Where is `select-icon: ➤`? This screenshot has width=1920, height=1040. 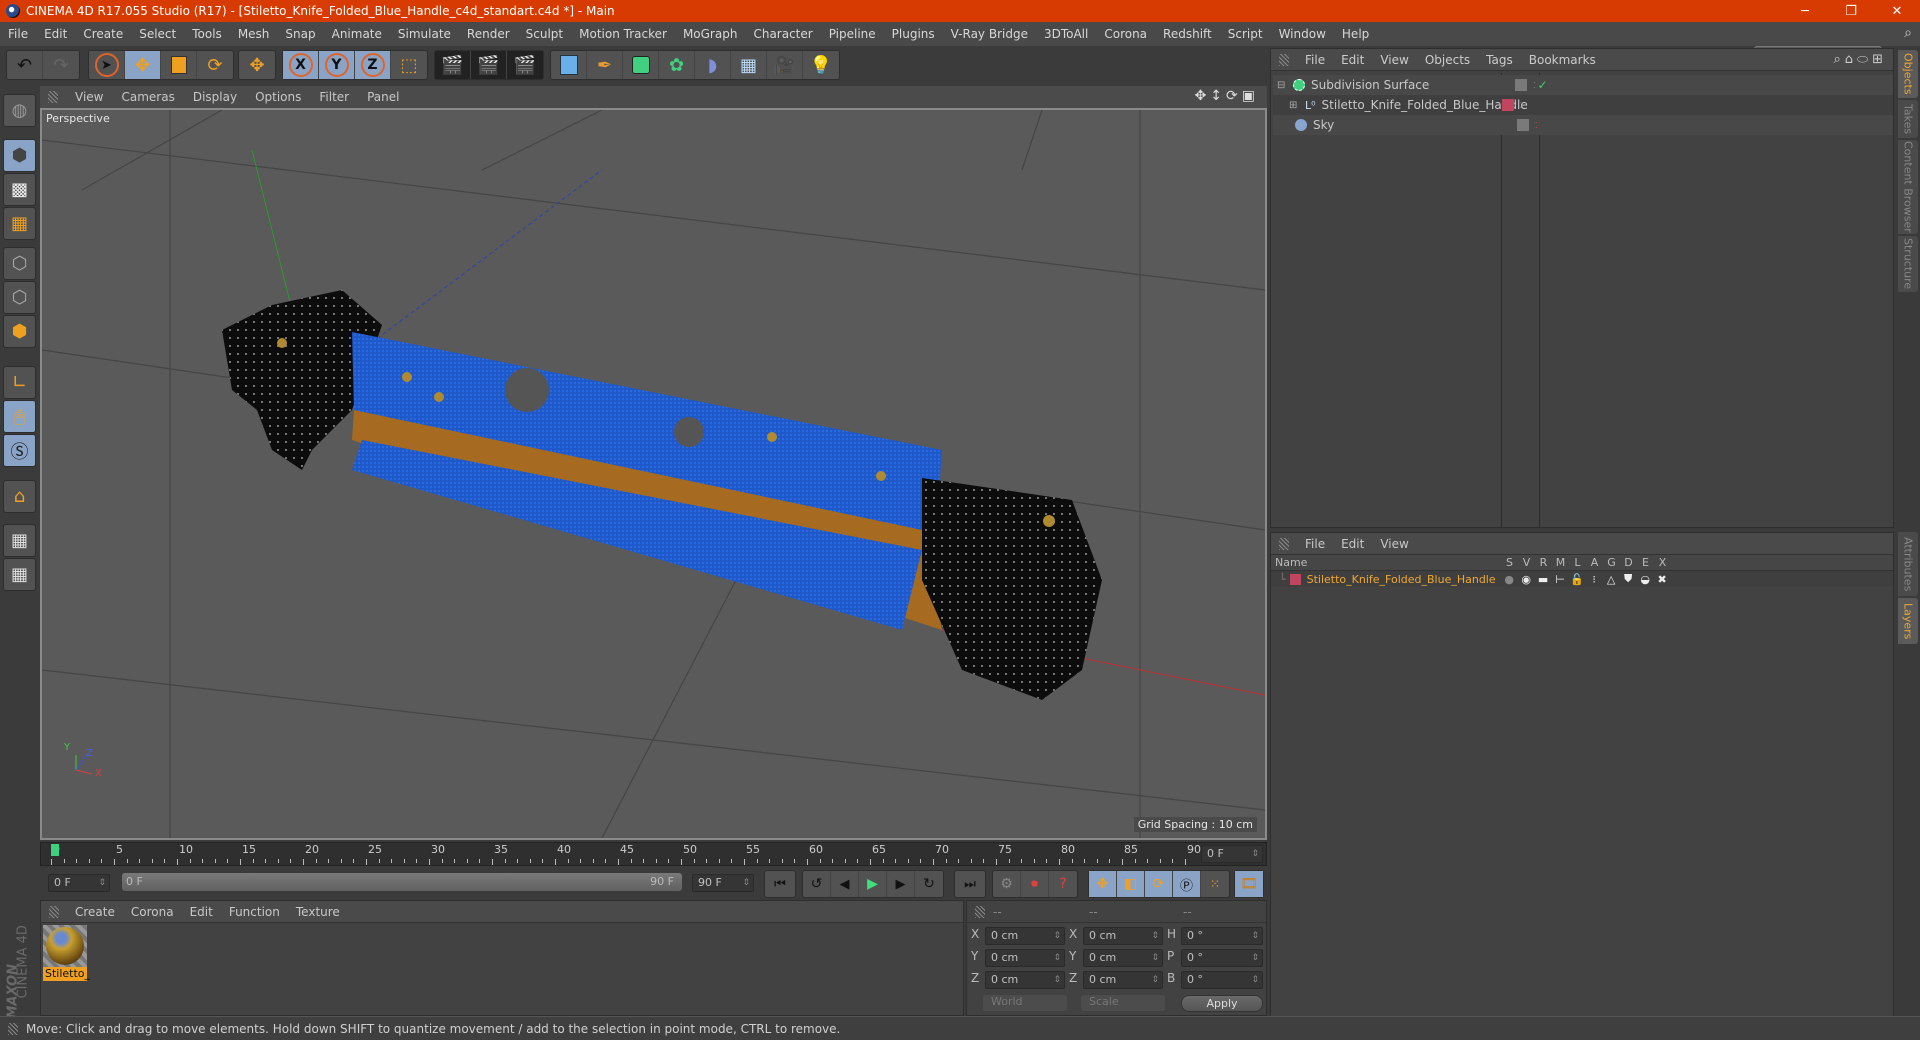 select-icon: ➤ is located at coordinates (107, 65).